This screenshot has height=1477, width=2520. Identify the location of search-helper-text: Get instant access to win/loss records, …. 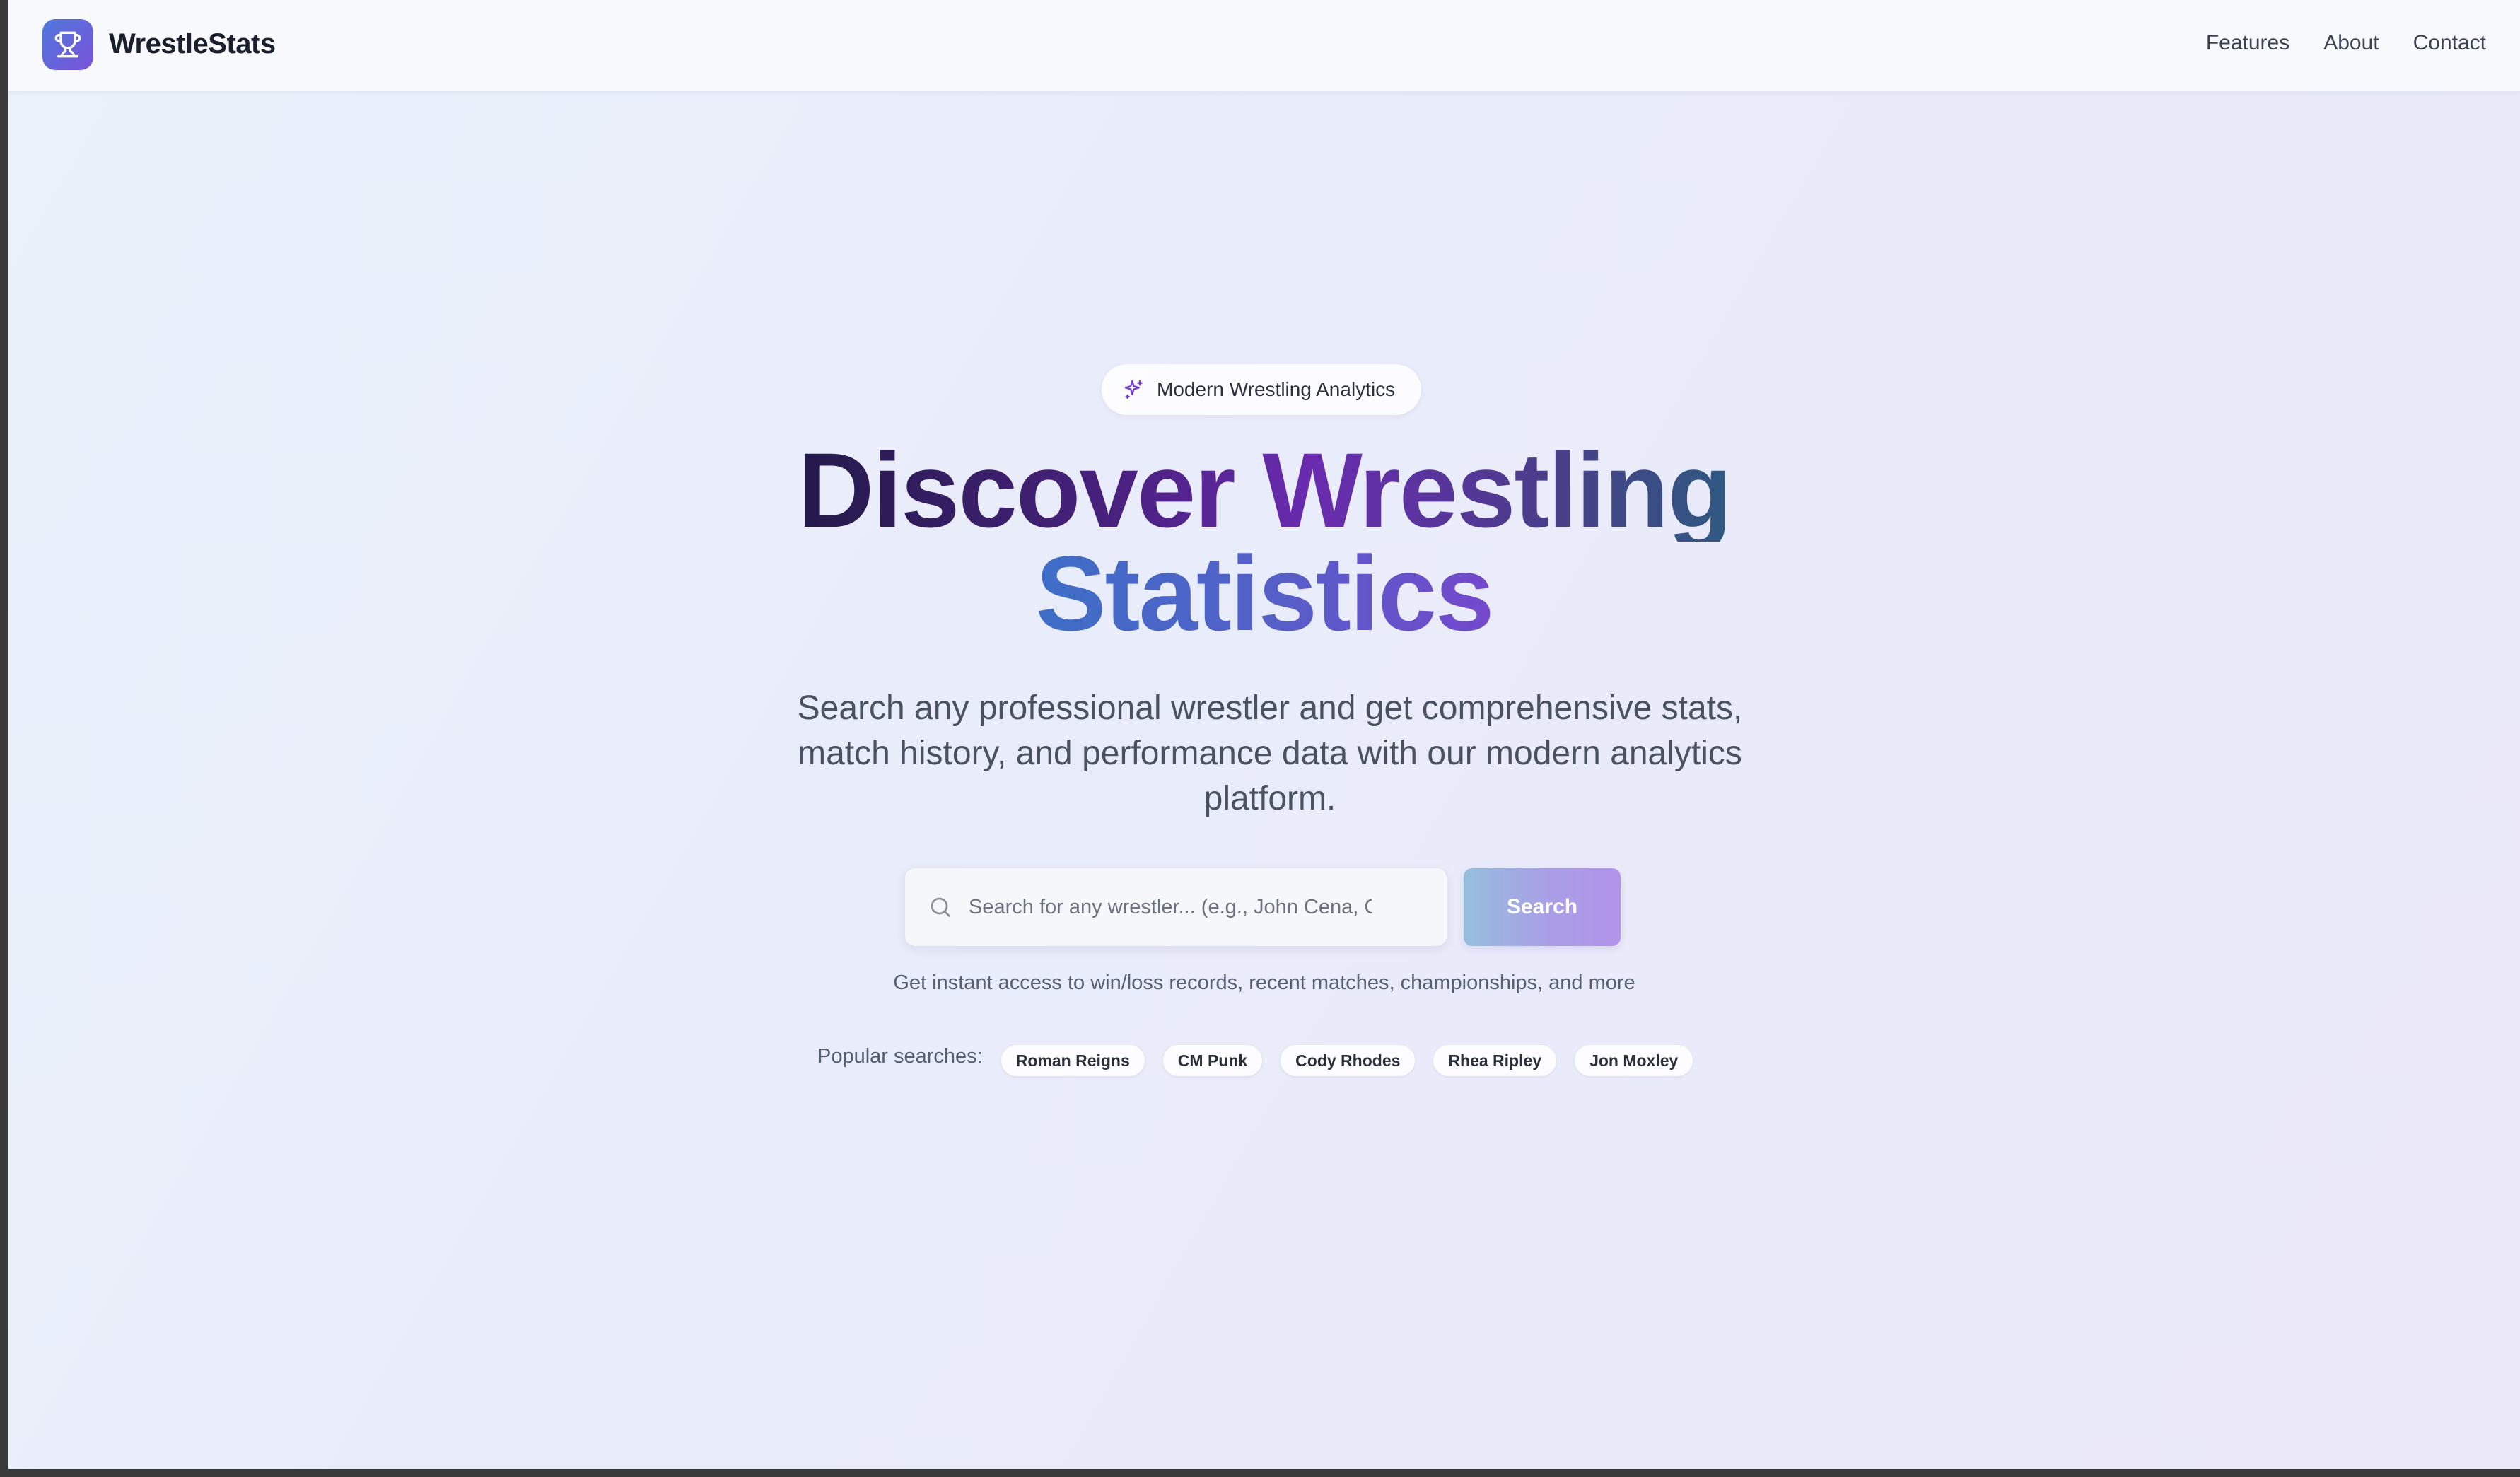
(1264, 982).